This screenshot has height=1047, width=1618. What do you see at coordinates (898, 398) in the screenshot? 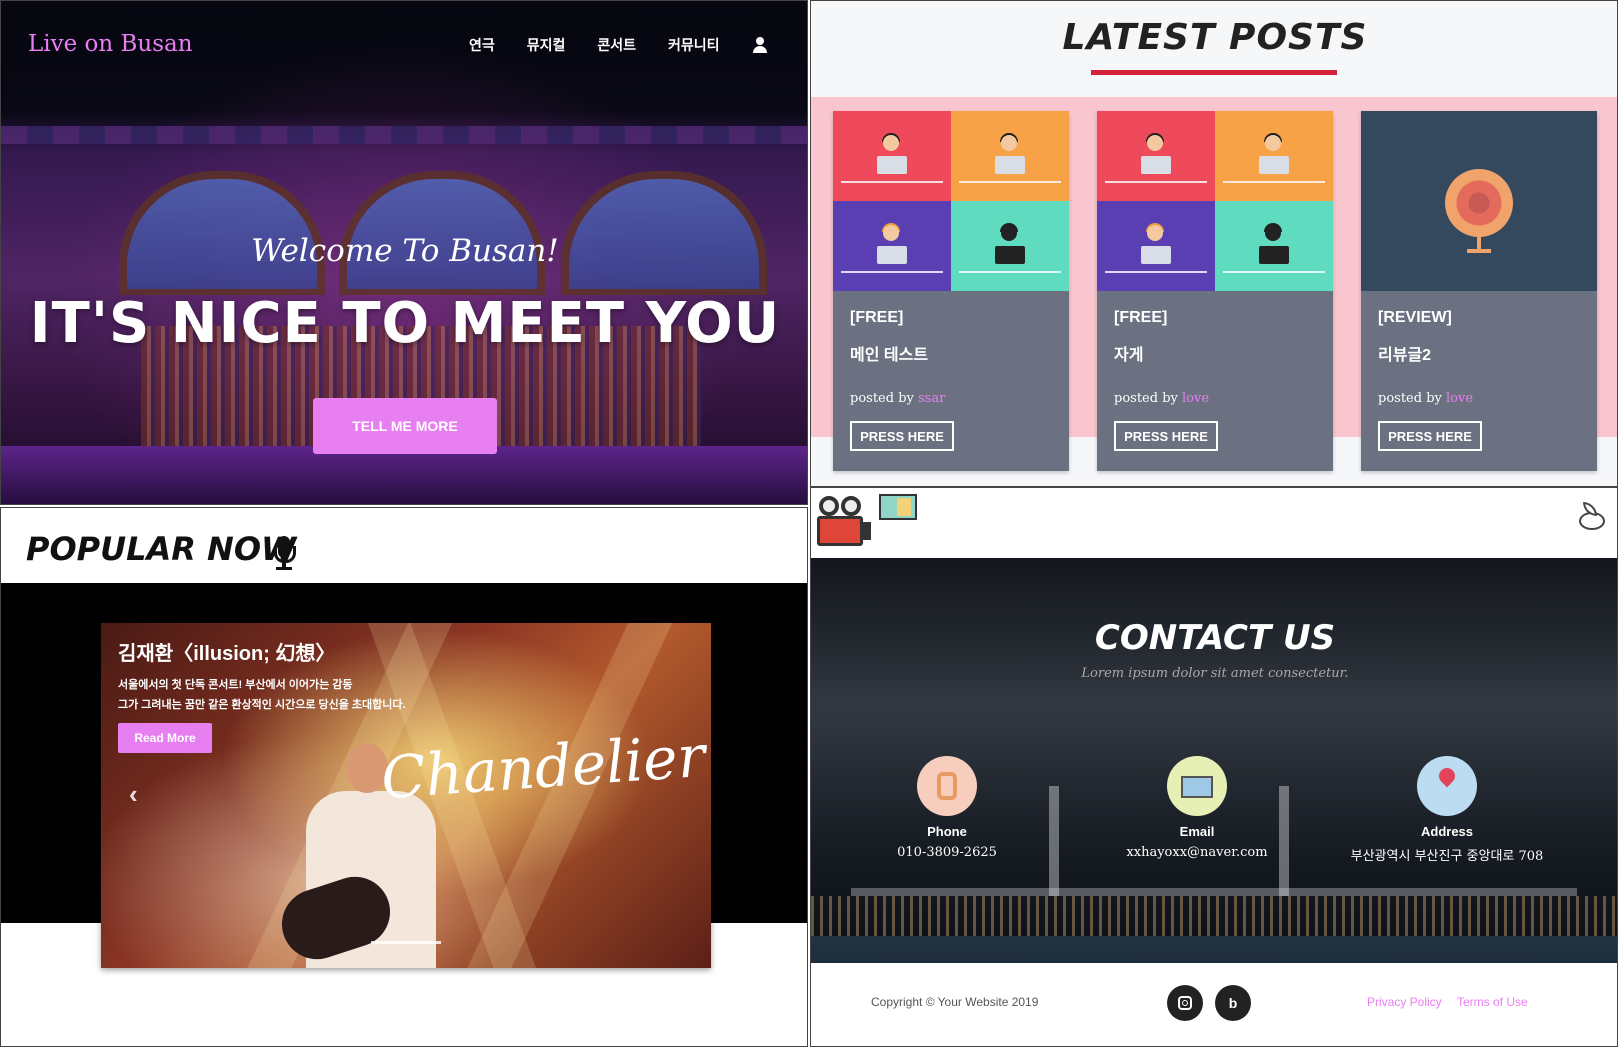
I see `post-author-line: posted by ssar` at bounding box center [898, 398].